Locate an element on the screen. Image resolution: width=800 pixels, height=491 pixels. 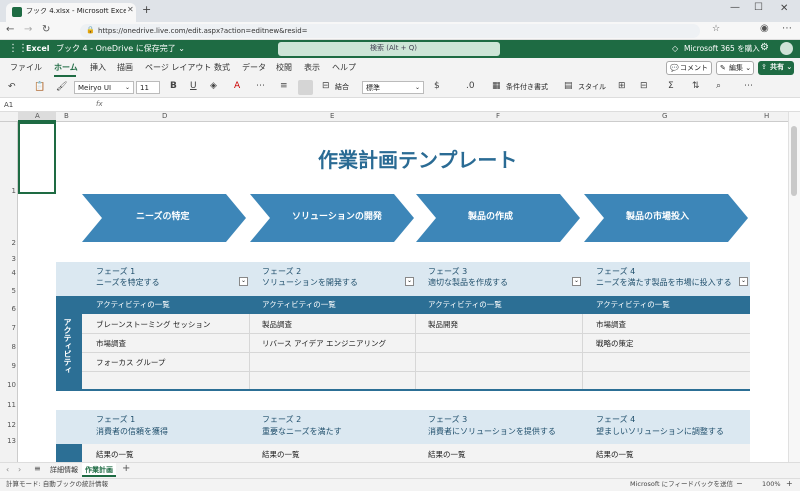
column-header: H is located at coordinates (766, 116).